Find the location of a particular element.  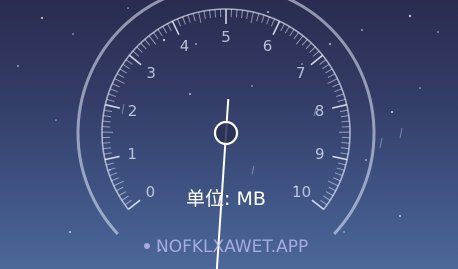

gauge-scale-label: 7 is located at coordinates (301, 72).